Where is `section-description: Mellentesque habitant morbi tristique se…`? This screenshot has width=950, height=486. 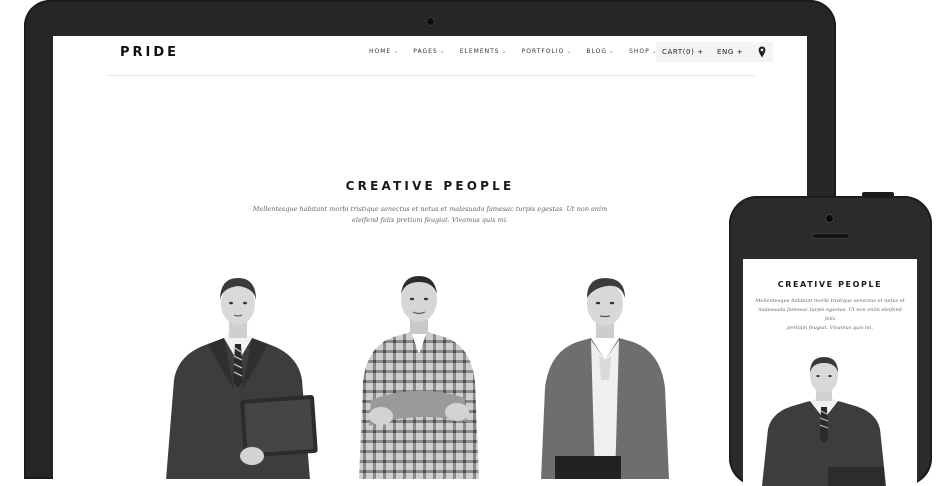
section-description: Mellentesque habitant morbi tristique se… is located at coordinates (430, 215).